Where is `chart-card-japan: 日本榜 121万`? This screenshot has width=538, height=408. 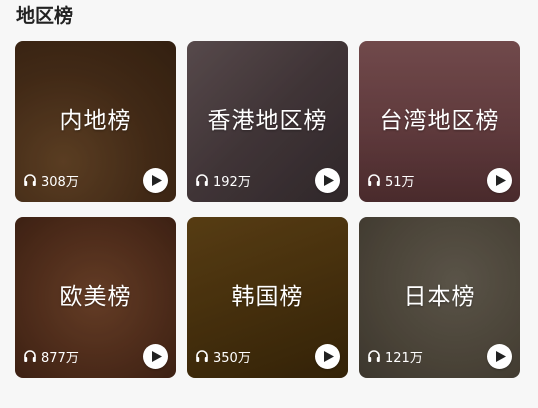 chart-card-japan: 日本榜 121万 is located at coordinates (439, 297).